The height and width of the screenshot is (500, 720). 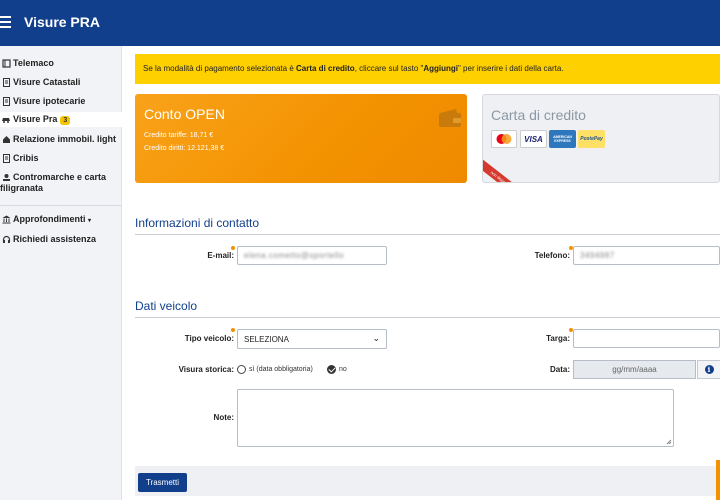 I want to click on sidebar-item-label: Approfondimenti, so click(x=49, y=219).